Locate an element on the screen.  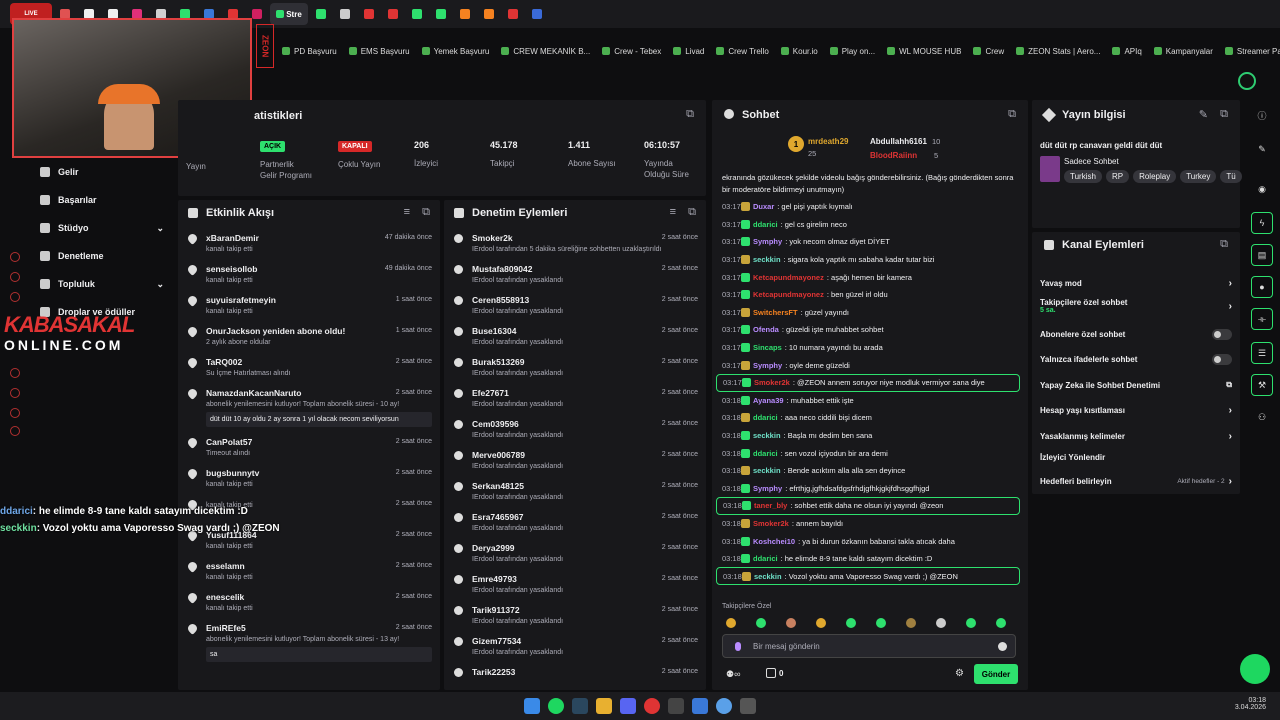
channel-action-row: Abonelere özel sohbet is located at coordinates (1136, 334).